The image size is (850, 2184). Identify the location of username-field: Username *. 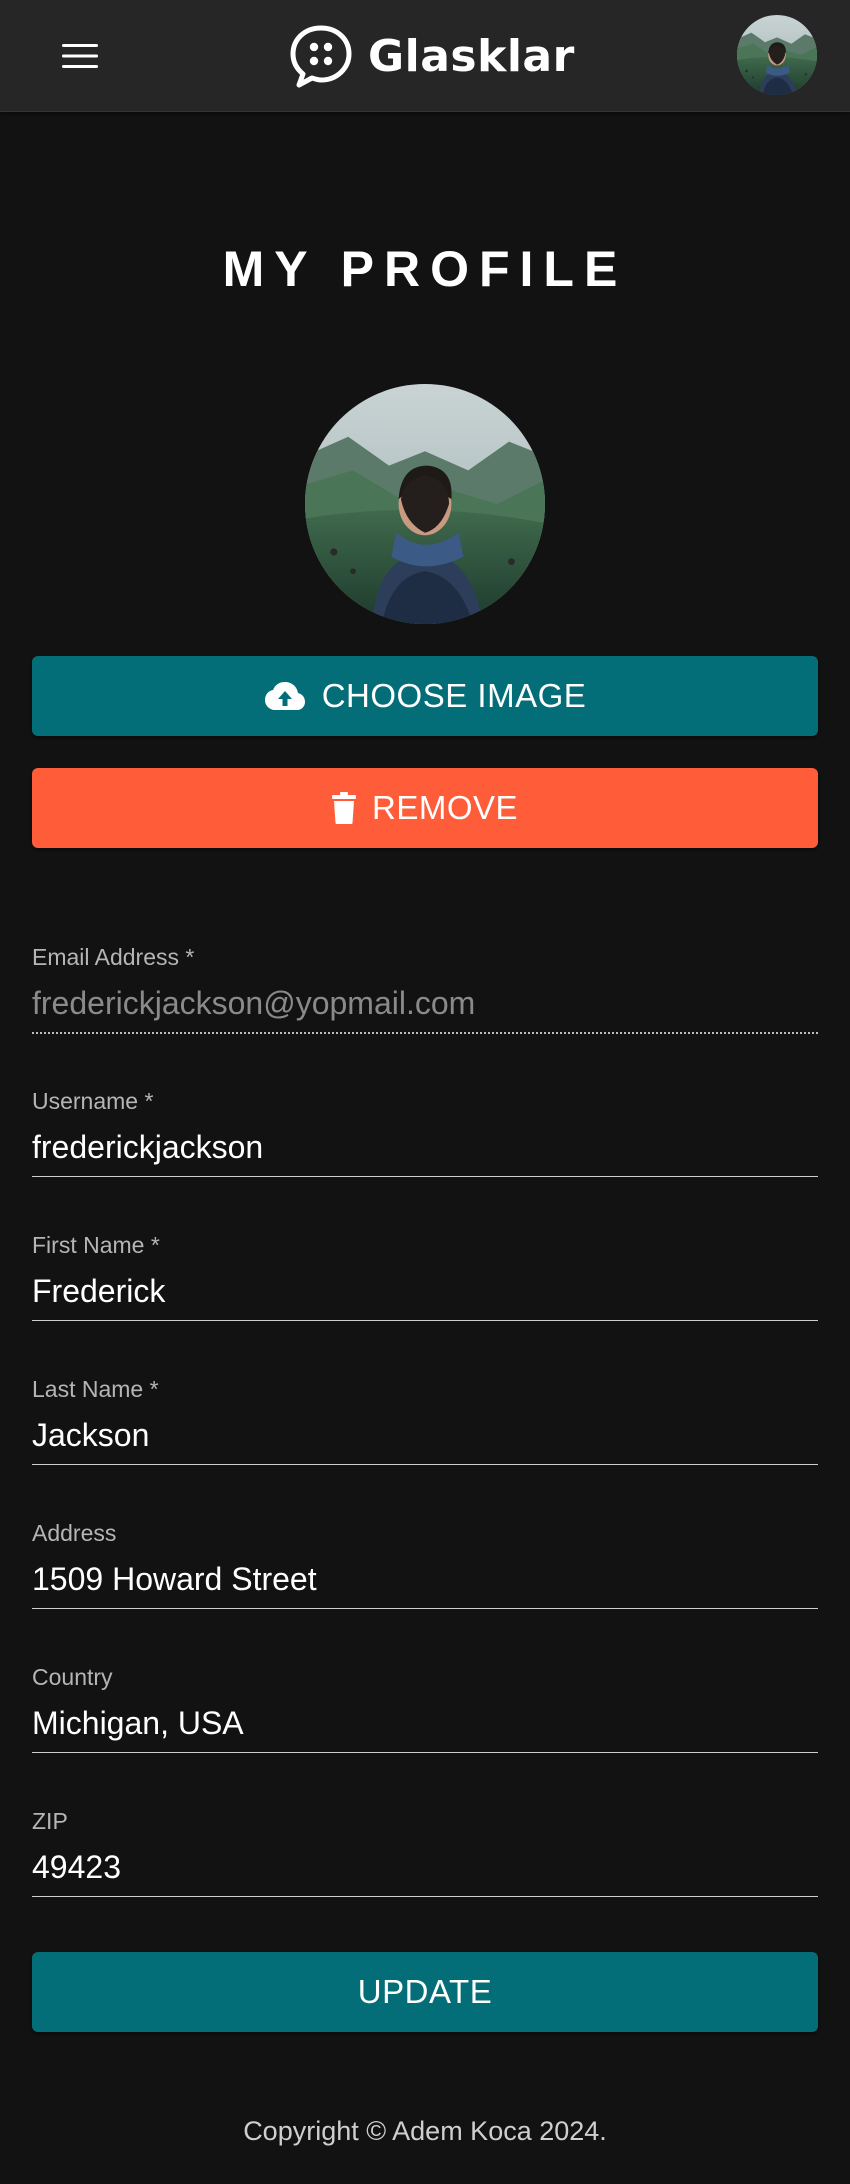
(425, 1132).